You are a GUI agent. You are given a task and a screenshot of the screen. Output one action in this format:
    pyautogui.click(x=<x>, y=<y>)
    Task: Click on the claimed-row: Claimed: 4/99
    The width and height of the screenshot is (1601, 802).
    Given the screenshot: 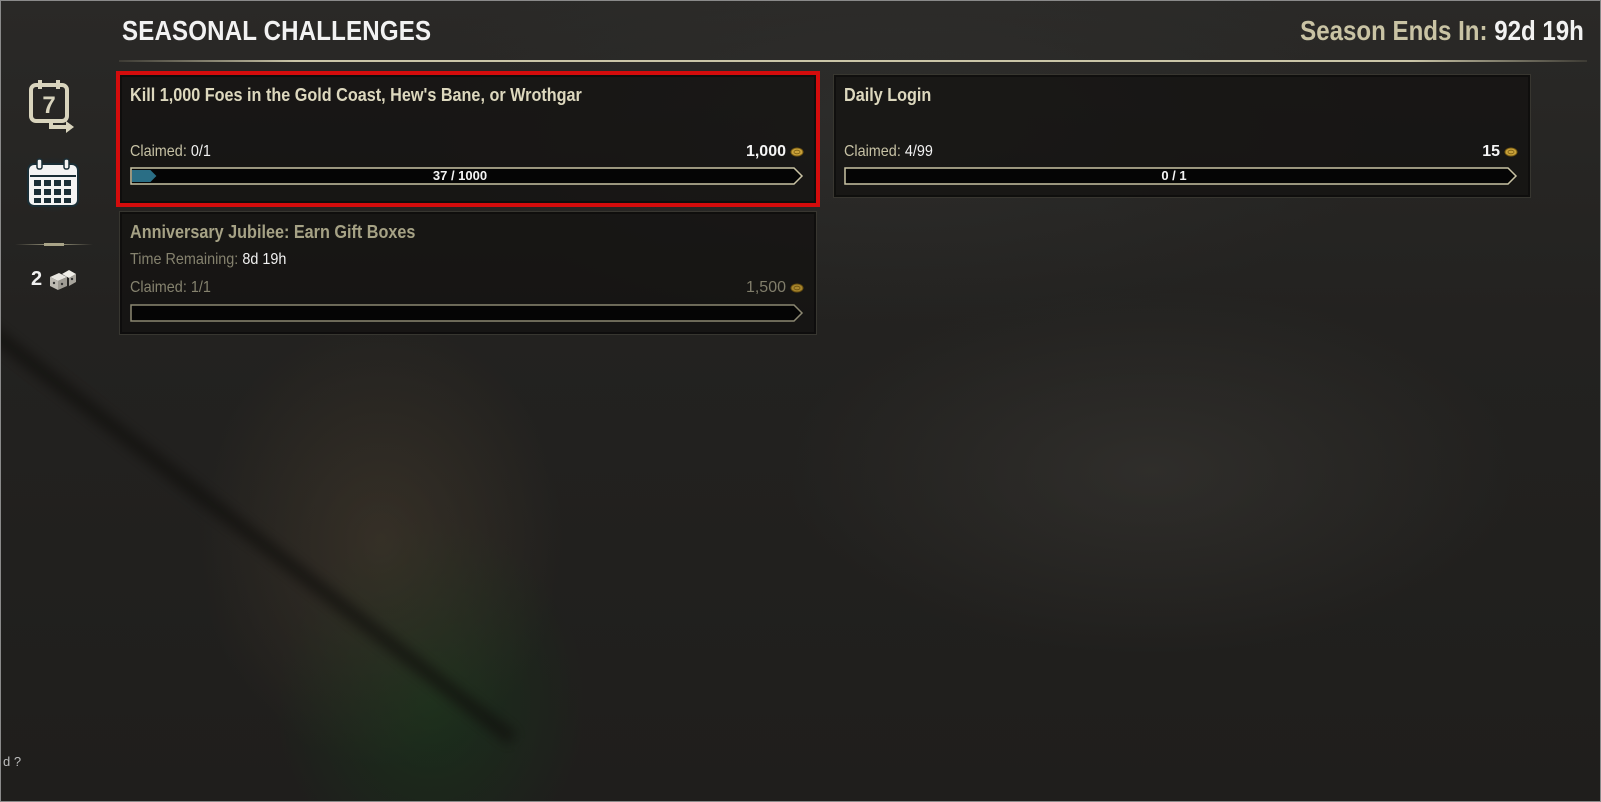 What is the action you would take?
    pyautogui.click(x=888, y=152)
    